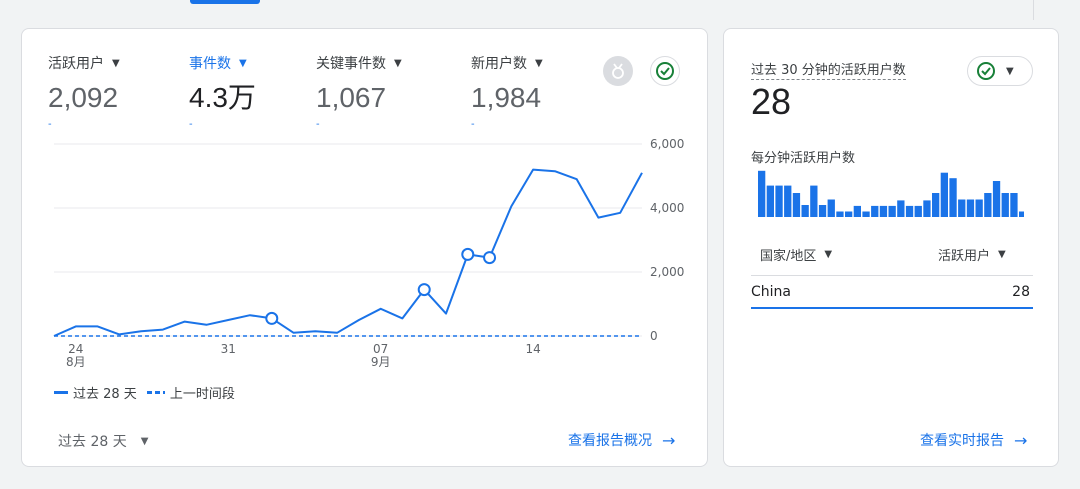 Image resolution: width=1080 pixels, height=489 pixels. What do you see at coordinates (962, 441) in the screenshot?
I see `link-label: 查看实时报告` at bounding box center [962, 441].